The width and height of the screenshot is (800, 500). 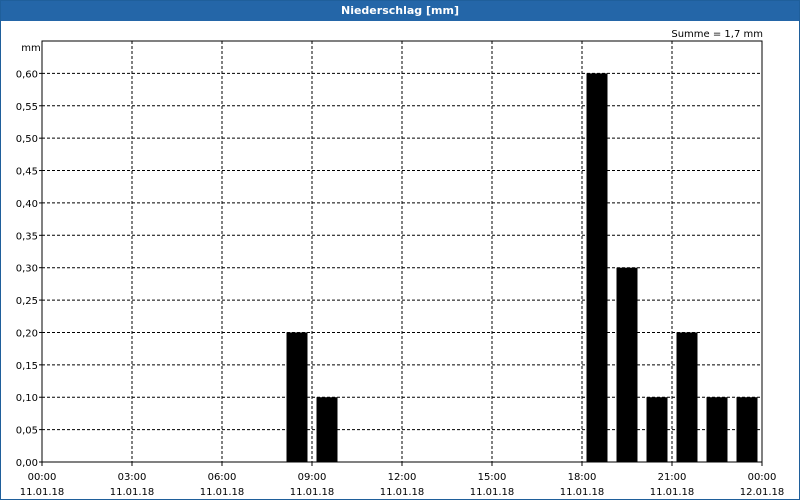 What do you see at coordinates (582, 477) in the screenshot?
I see `x-tick-time-label: 18:00` at bounding box center [582, 477].